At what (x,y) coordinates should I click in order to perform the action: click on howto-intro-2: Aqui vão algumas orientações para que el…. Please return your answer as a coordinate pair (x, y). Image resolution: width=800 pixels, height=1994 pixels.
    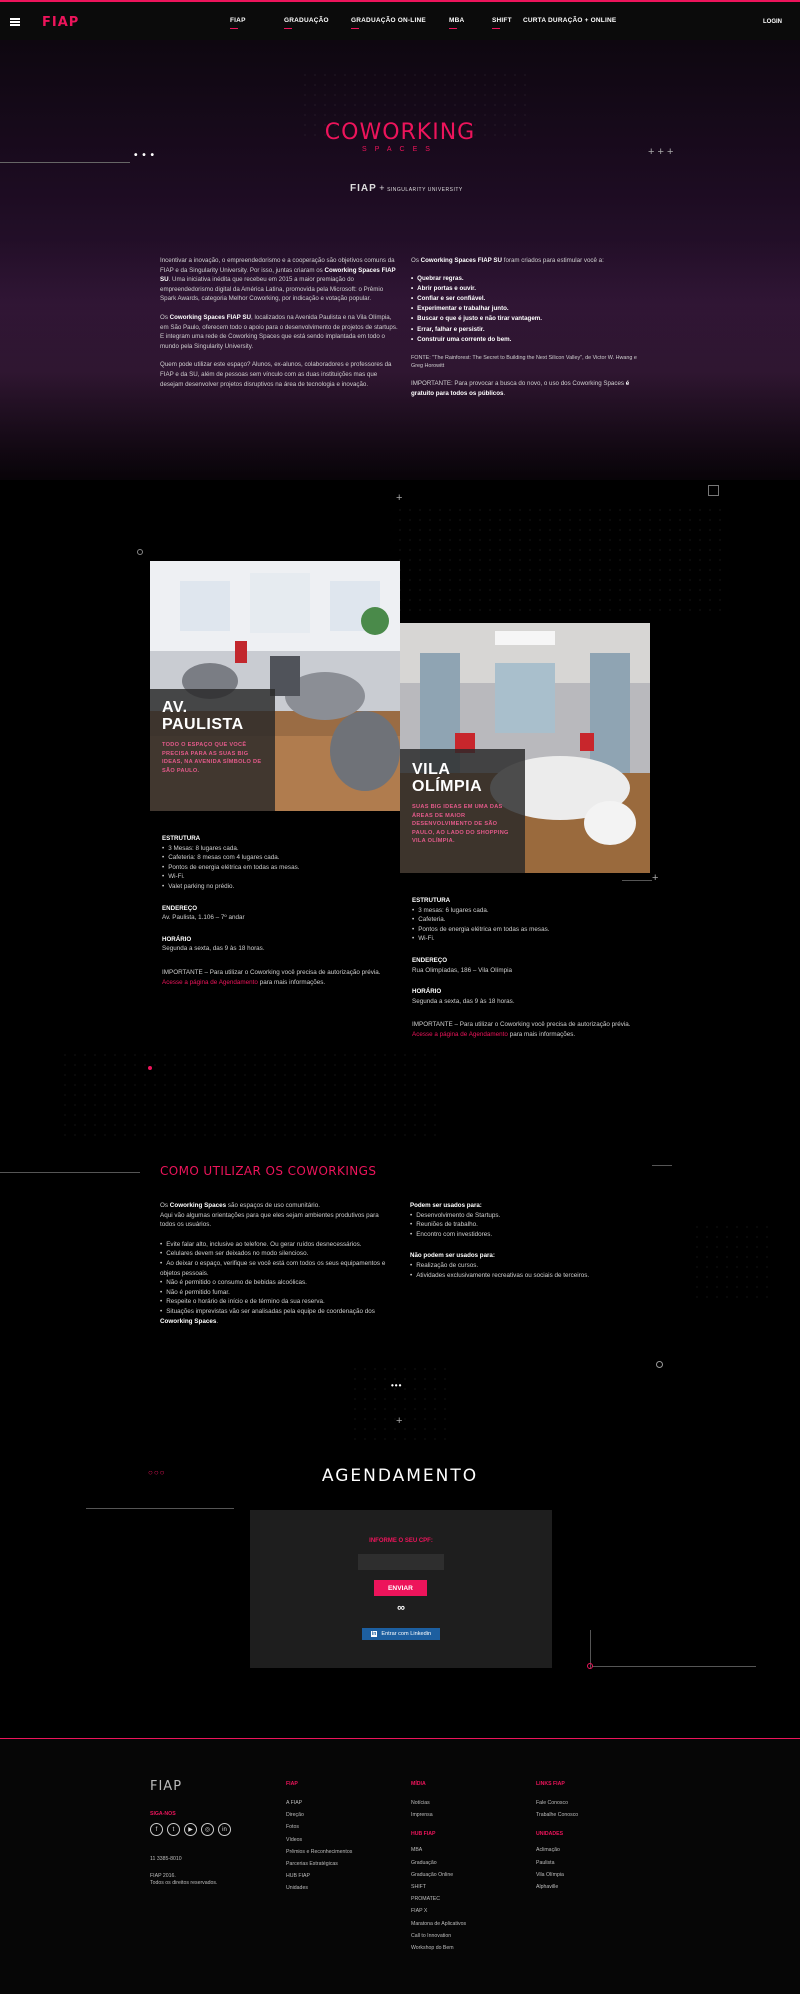
    Looking at the image, I should click on (269, 1220).